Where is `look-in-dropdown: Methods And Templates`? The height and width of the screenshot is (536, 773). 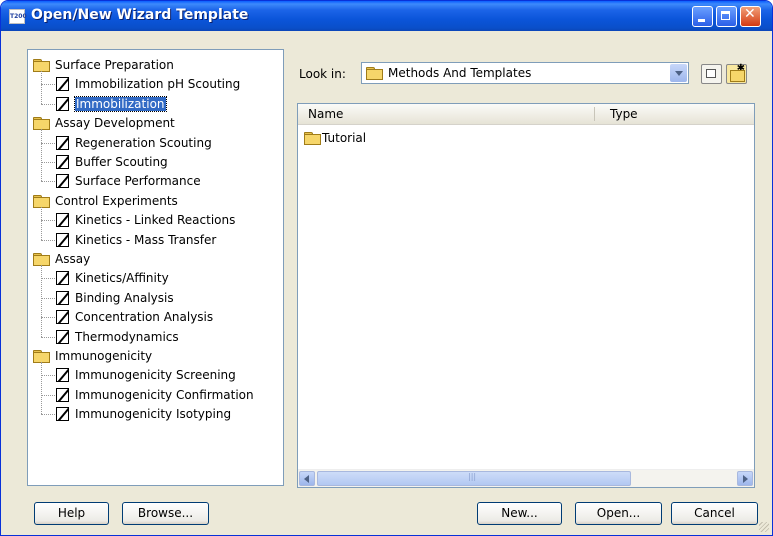 look-in-dropdown: Methods And Templates is located at coordinates (525, 73).